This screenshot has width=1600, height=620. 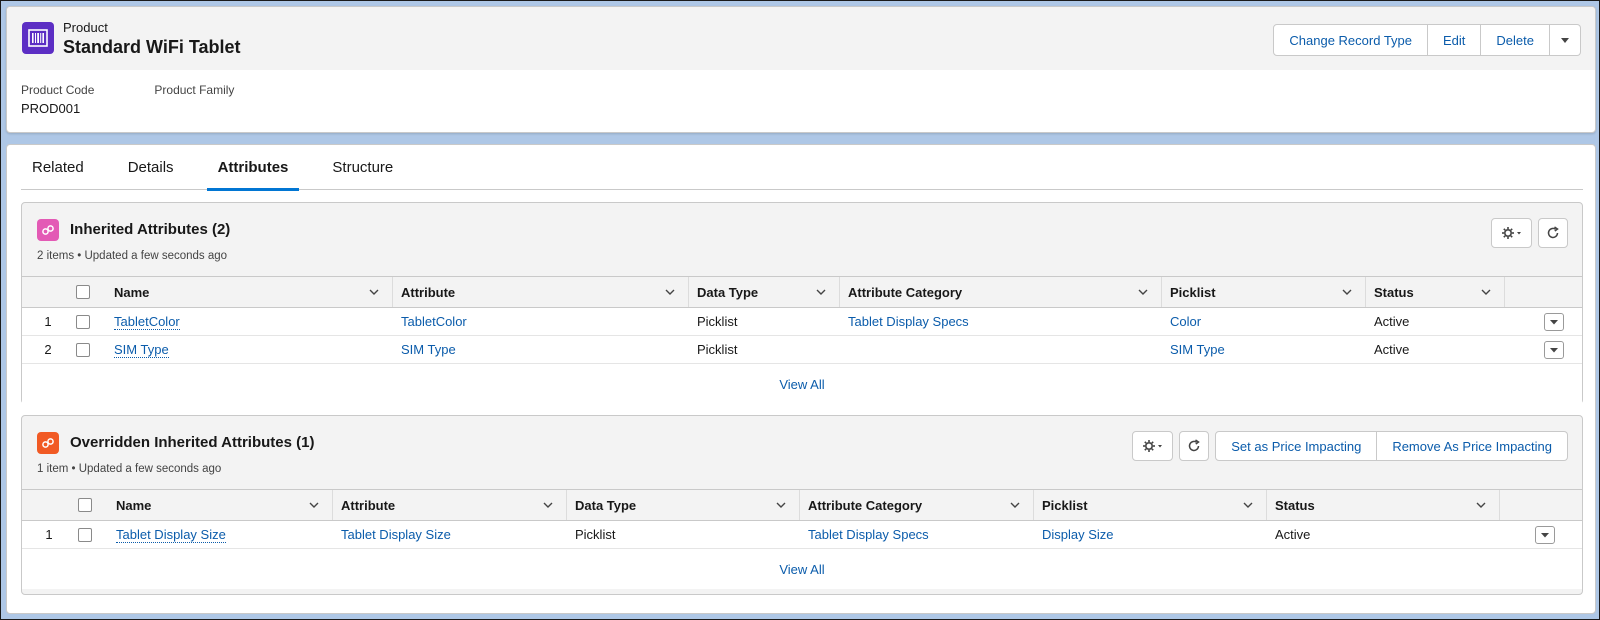 What do you see at coordinates (1197, 349) in the screenshot?
I see `picklist-link: SIM Type` at bounding box center [1197, 349].